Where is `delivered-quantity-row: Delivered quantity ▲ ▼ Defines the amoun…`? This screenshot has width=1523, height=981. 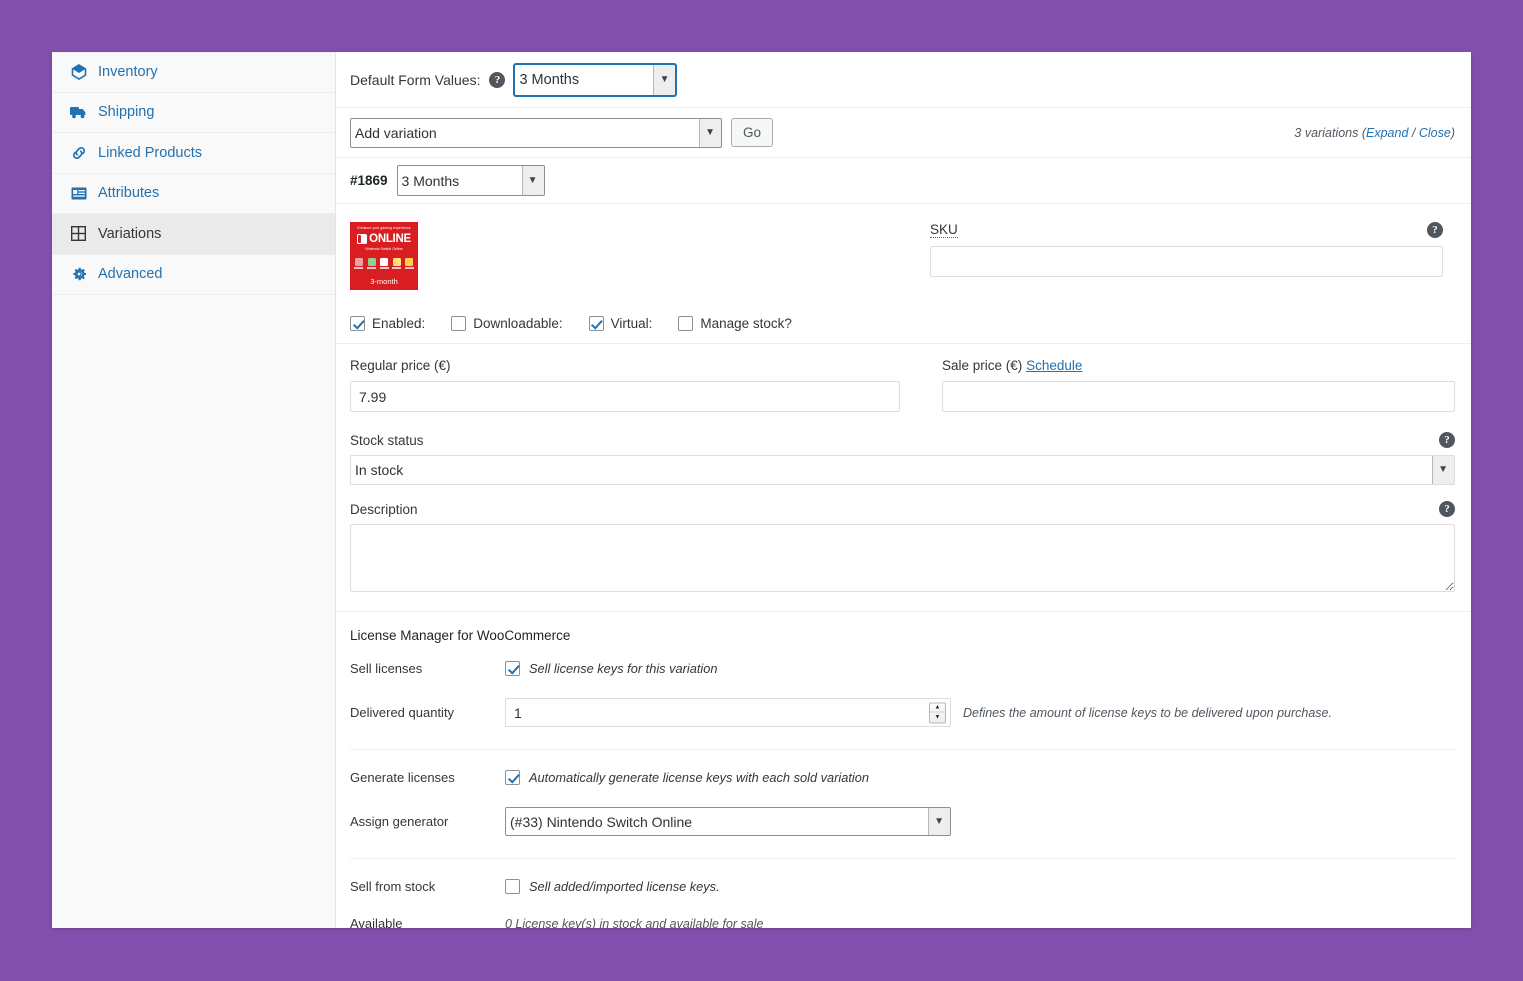
delivered-quantity-row: Delivered quantity ▲ ▼ Defines the amoun… is located at coordinates (902, 712).